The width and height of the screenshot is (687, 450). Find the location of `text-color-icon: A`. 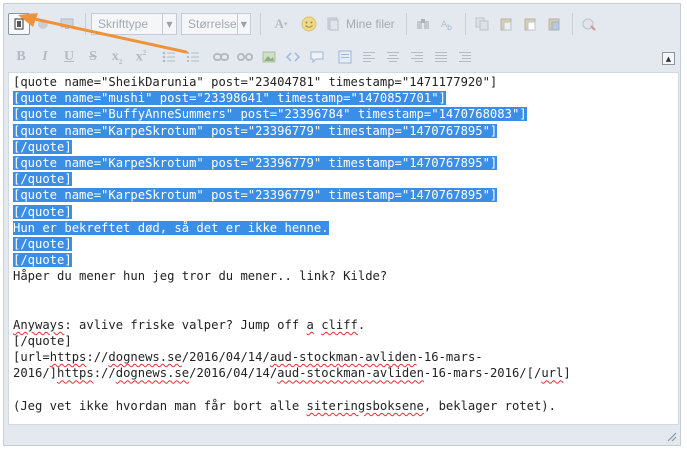

text-color-icon: A is located at coordinates (279, 23).